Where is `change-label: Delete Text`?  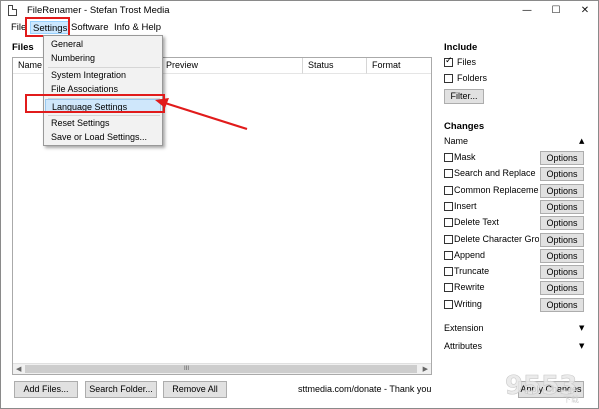 change-label: Delete Text is located at coordinates (476, 222).